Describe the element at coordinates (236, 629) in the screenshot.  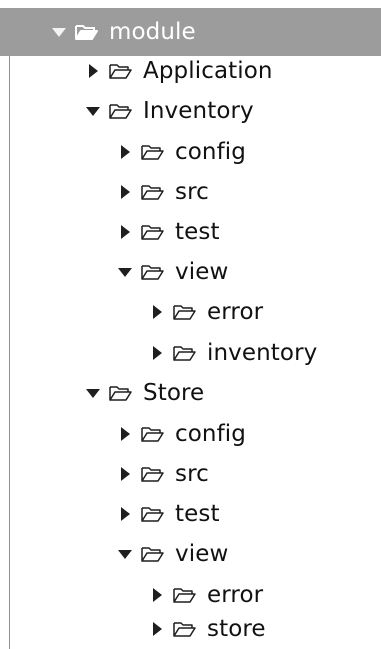
I see `tree-item-label: store` at that location.